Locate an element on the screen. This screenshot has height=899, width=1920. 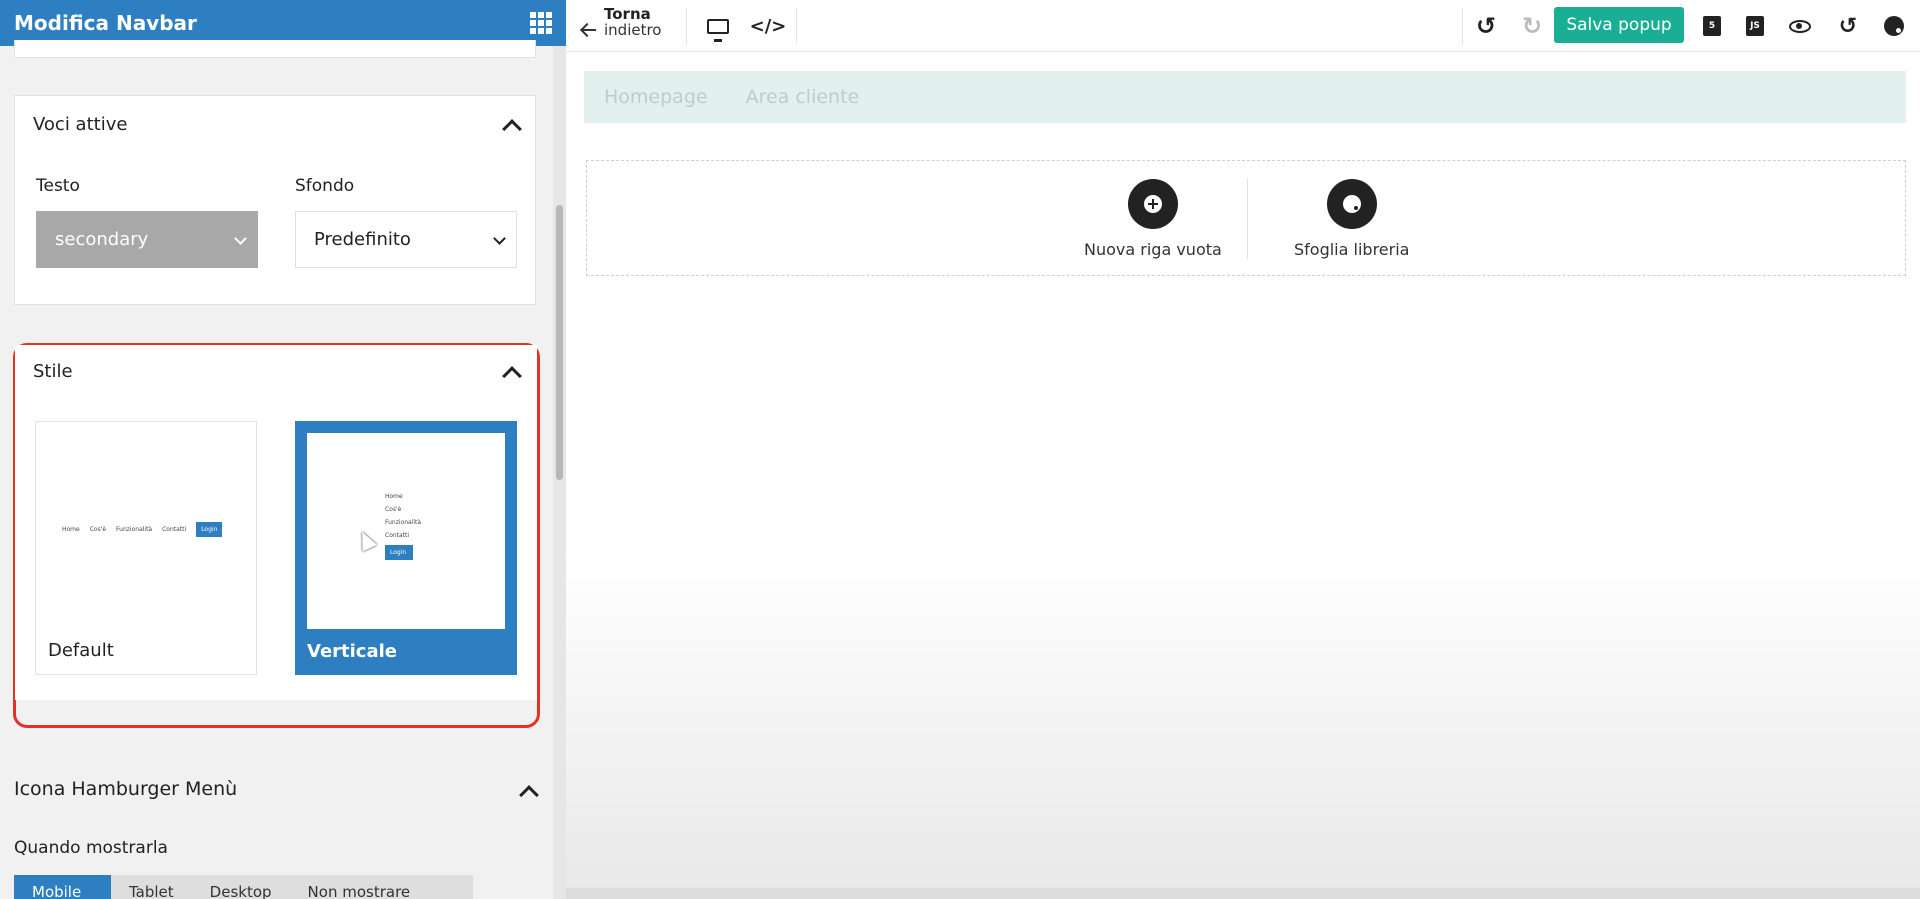
preview-vertical-nav: Home Cos'è Funzionalità Contatti Login is located at coordinates (403, 526).